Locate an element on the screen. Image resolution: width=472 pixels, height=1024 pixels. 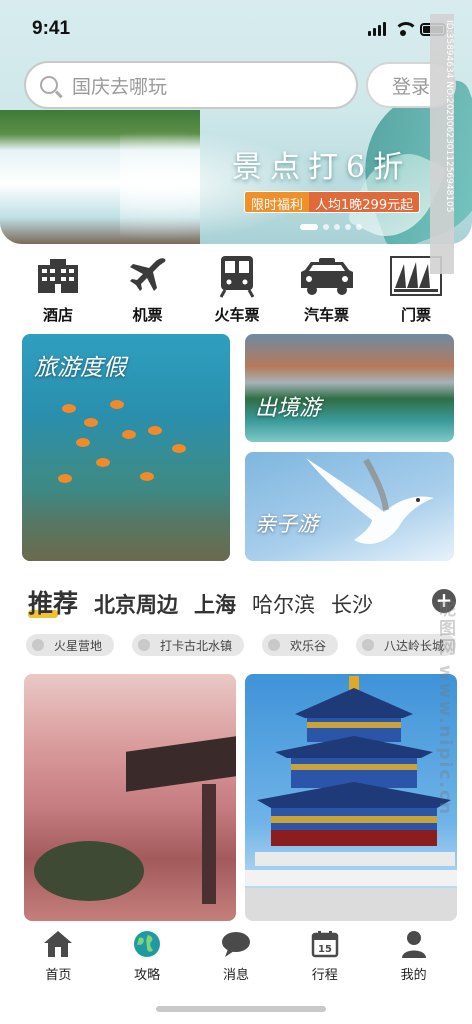
chip-label: 火星营地 is located at coordinates (78, 645).